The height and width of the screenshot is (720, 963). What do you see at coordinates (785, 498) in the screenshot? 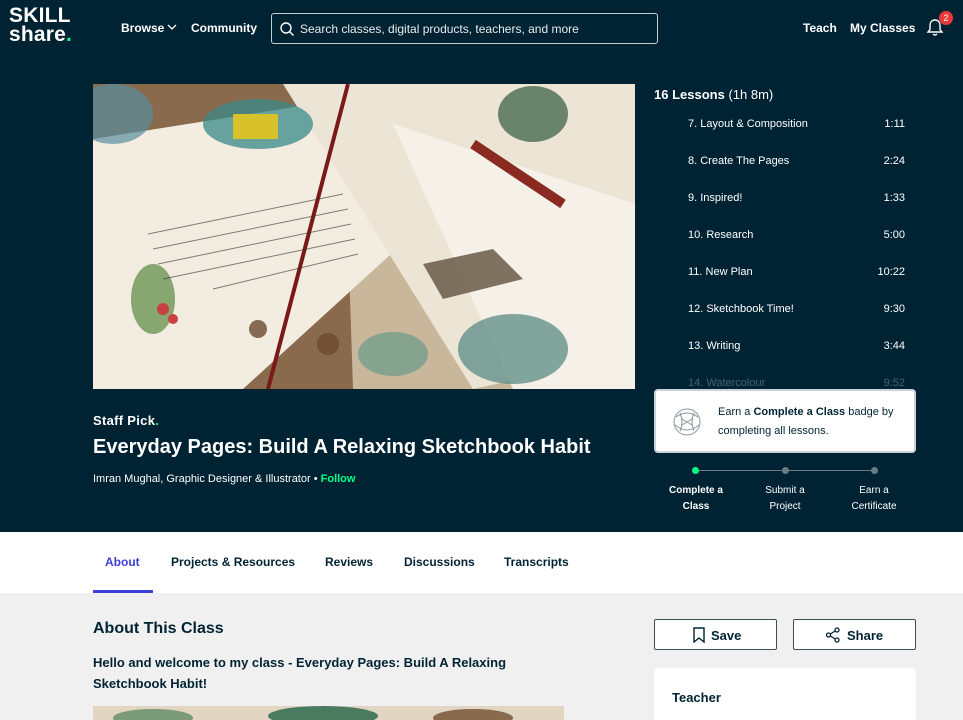
I see `progress-step-submit-project: Submit a Project` at bounding box center [785, 498].